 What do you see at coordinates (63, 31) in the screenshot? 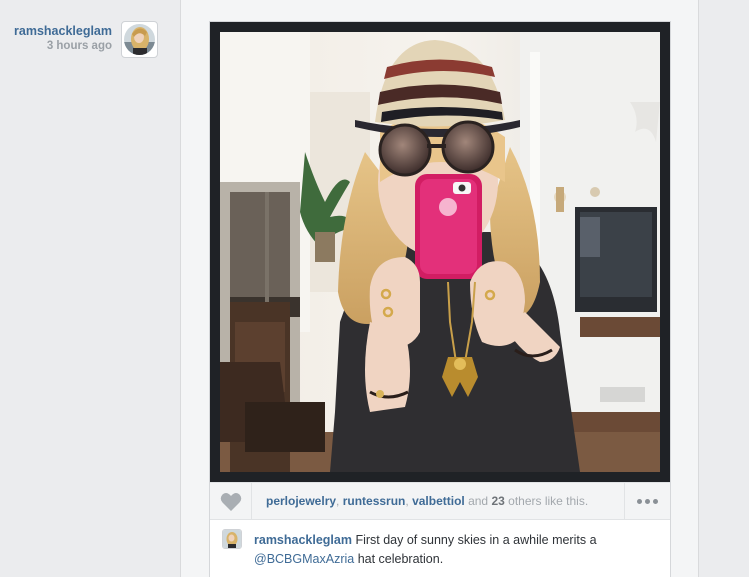
I see `poster-username: ramshackleglam` at bounding box center [63, 31].